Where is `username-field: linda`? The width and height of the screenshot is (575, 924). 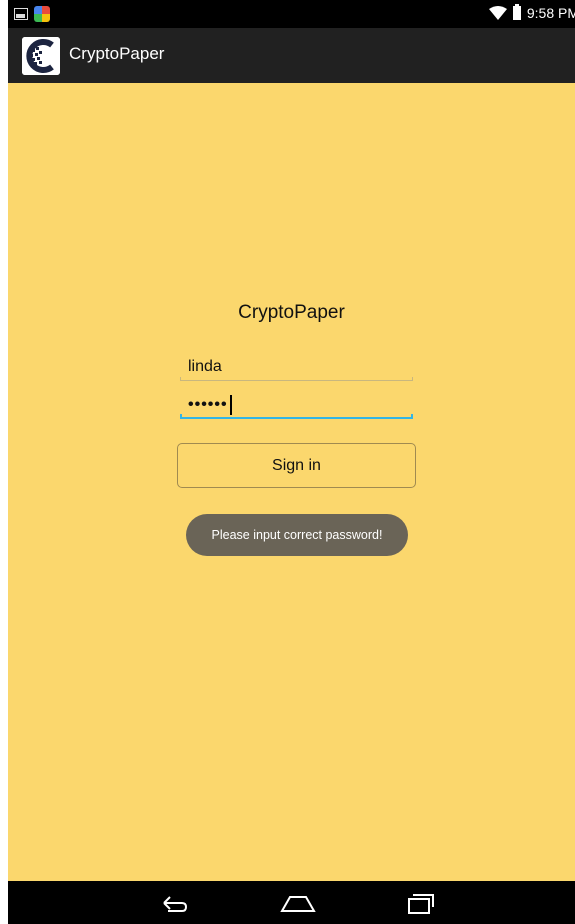 username-field: linda is located at coordinates (296, 367).